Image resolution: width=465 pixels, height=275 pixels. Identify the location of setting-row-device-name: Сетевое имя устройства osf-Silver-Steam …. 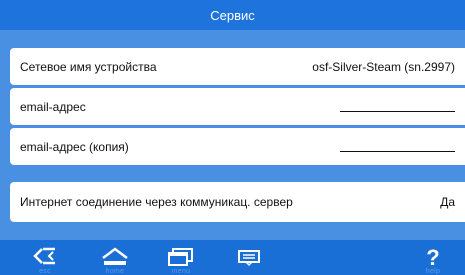
(237, 66).